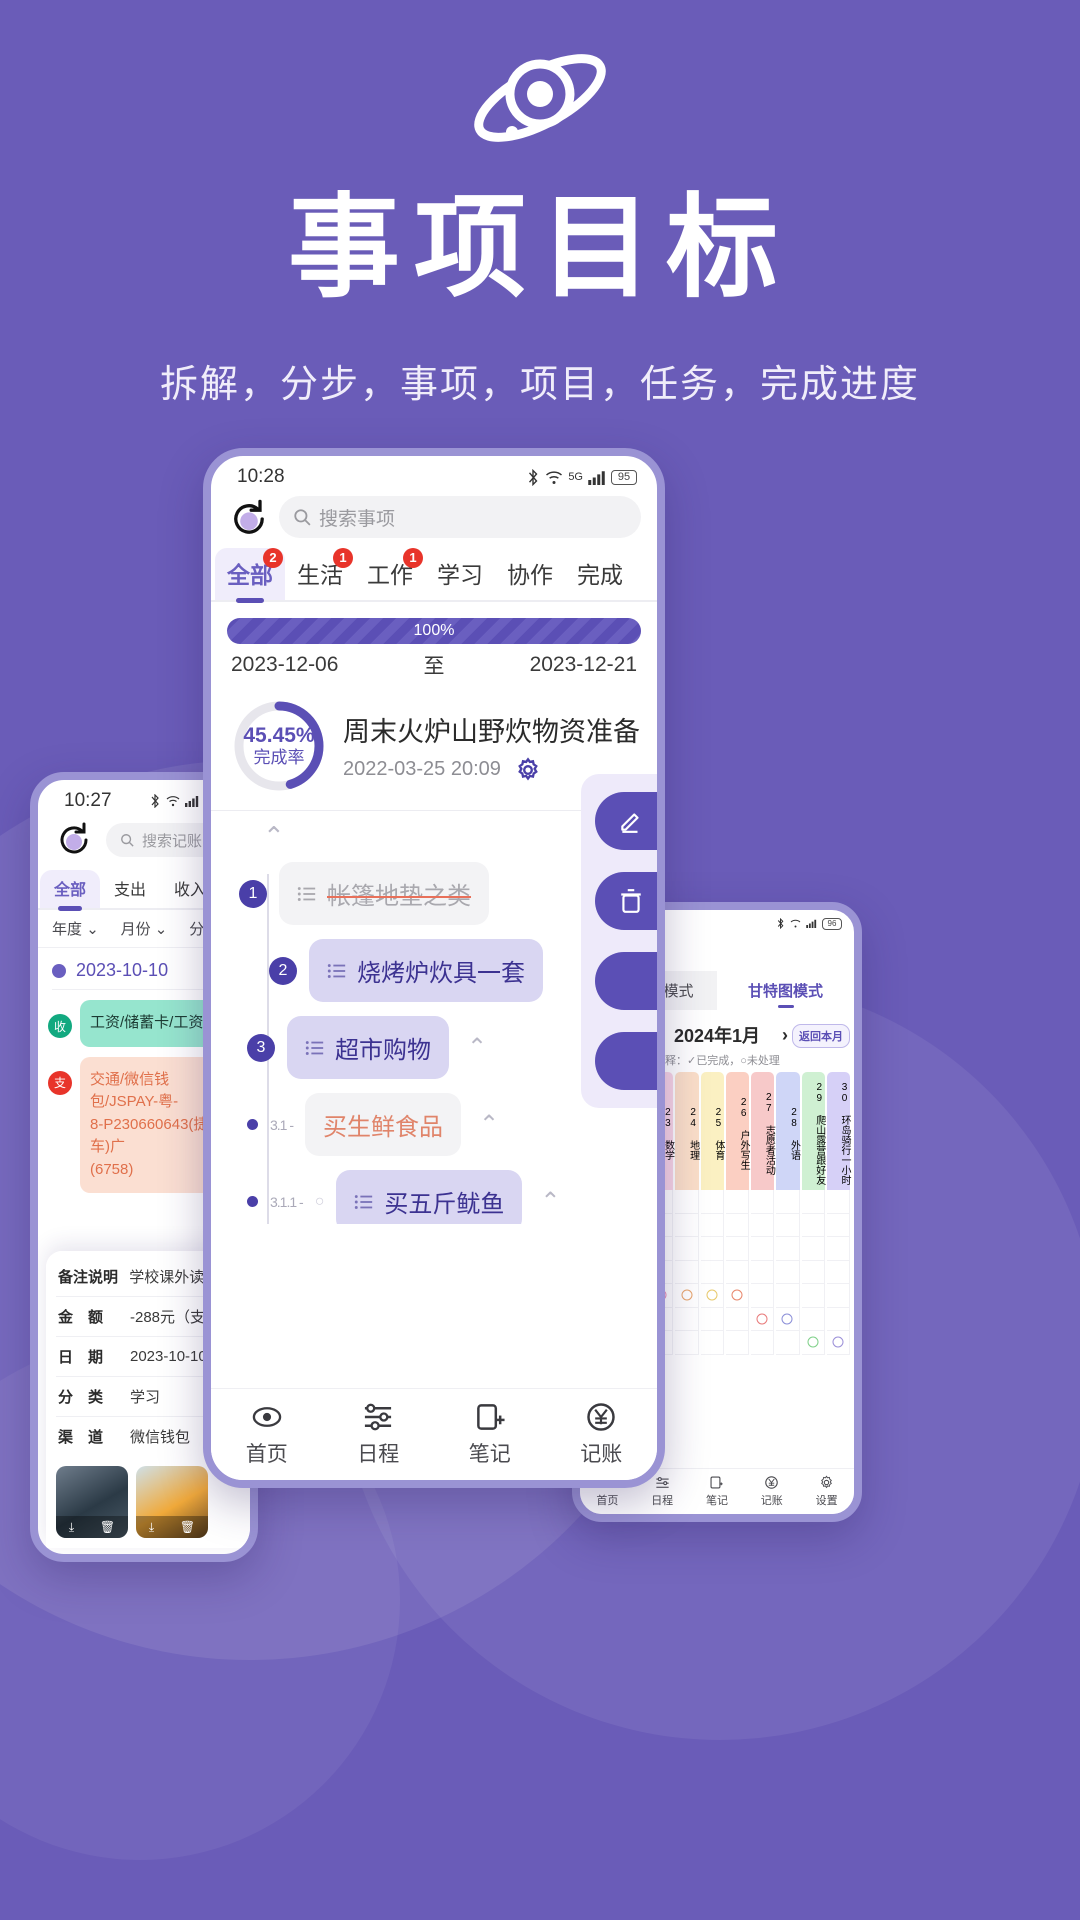 The height and width of the screenshot is (1920, 1080). What do you see at coordinates (75, 928) in the screenshot?
I see `filter-year: 年度 ⌄` at bounding box center [75, 928].